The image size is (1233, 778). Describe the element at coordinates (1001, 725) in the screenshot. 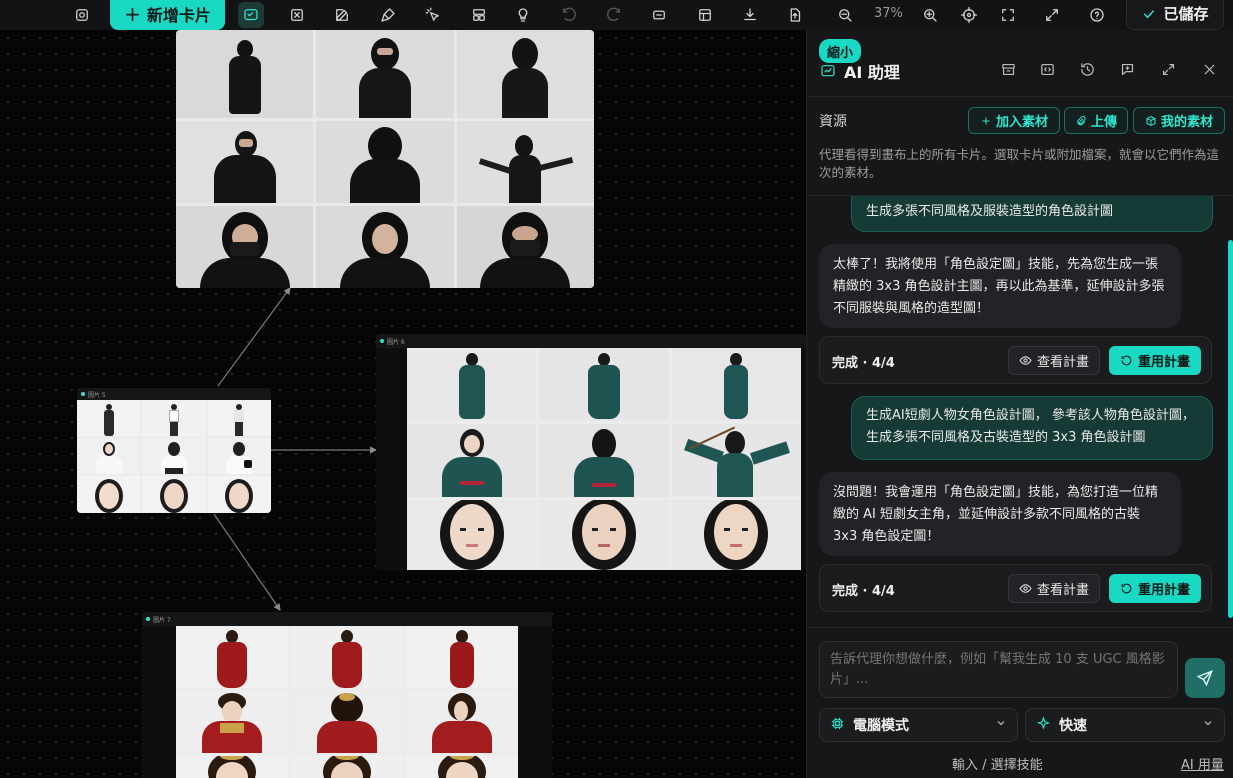

I see `chevron-down-icon` at that location.